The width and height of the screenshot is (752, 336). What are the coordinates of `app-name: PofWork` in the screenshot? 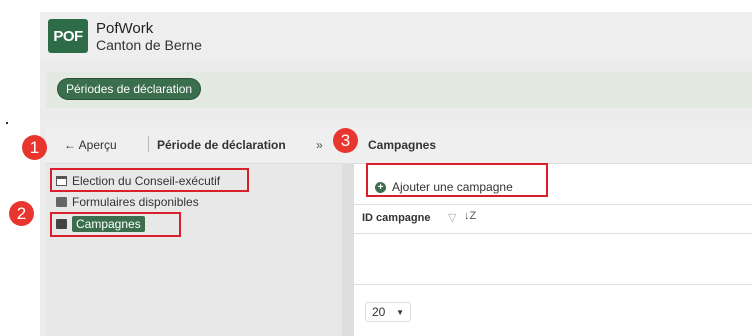 It's located at (125, 28).